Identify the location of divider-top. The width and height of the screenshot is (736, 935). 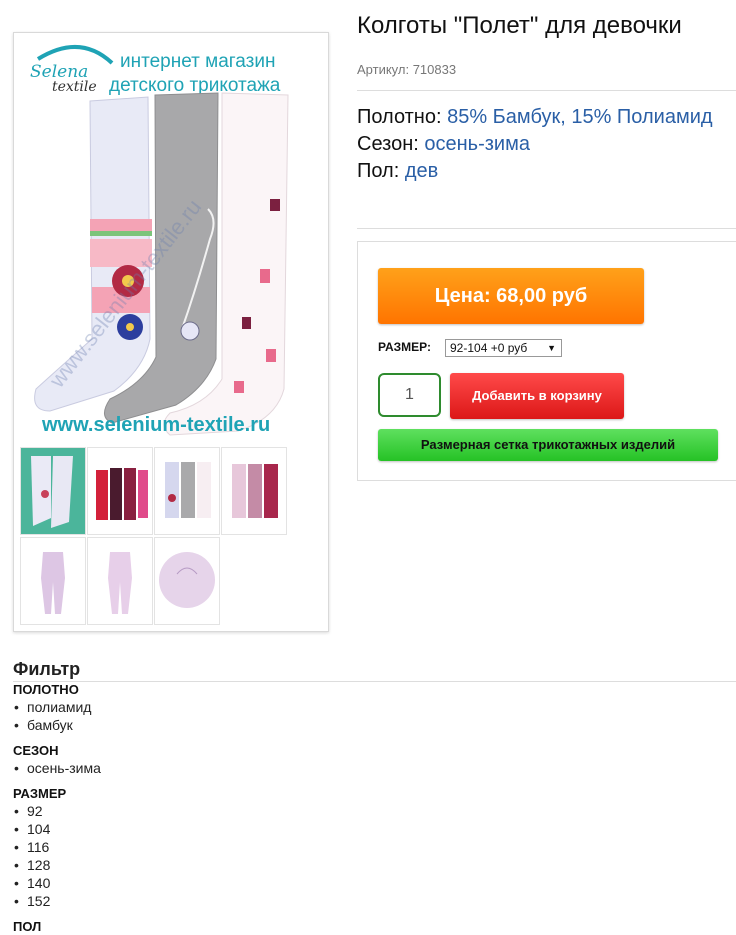
(546, 90).